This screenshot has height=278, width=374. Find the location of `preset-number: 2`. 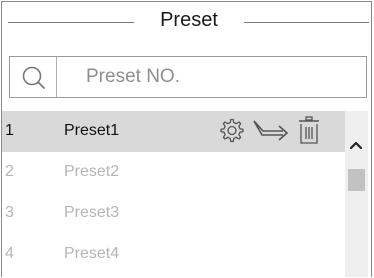

preset-number: 2 is located at coordinates (9, 171).